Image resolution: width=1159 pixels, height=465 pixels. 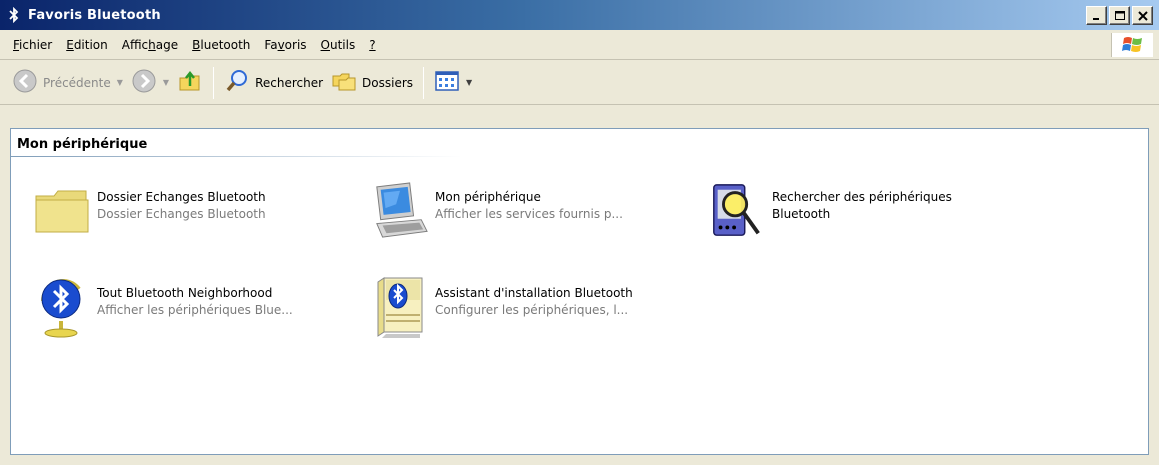 I want to click on menu-favoris: Favoris, so click(x=285, y=45).